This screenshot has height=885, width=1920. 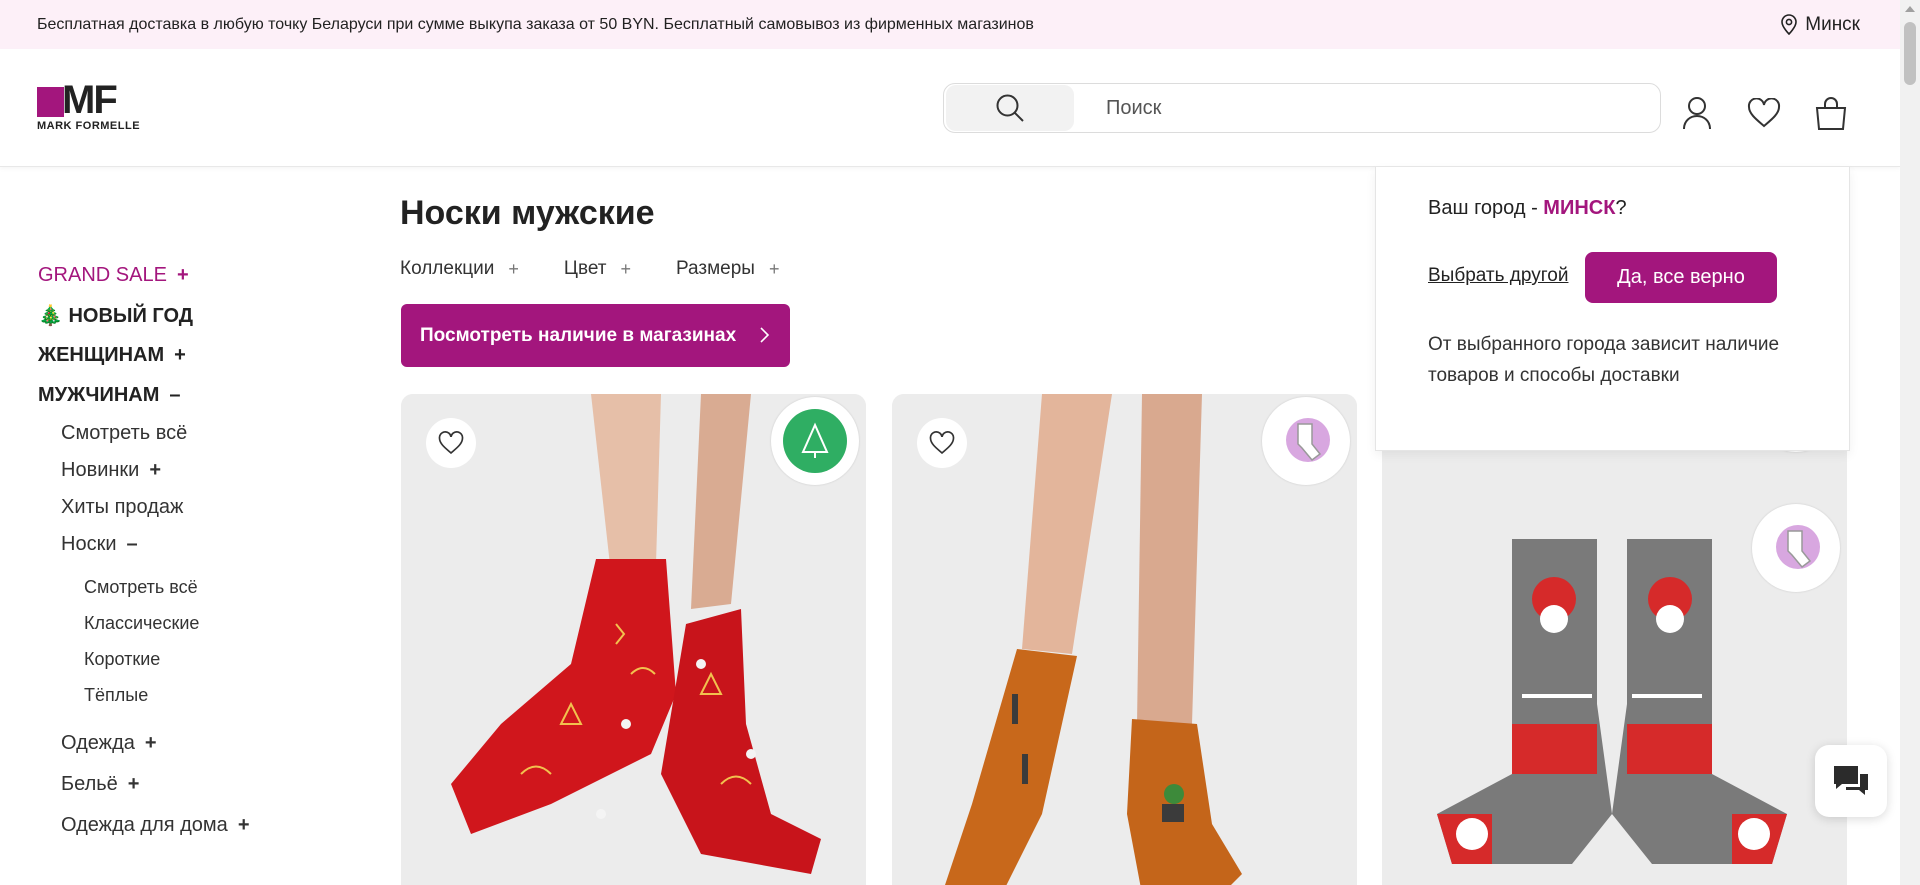 I want to click on nav-men: МУЖЧИНАМ –, so click(x=188, y=395).